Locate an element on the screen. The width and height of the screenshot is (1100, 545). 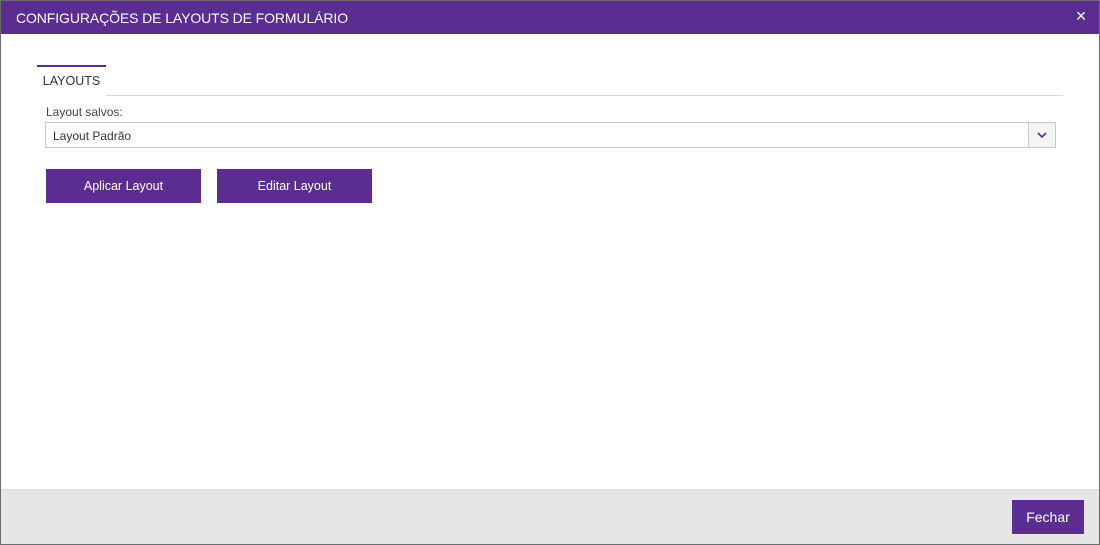
dialog-footer: Fechar is located at coordinates (550, 516).